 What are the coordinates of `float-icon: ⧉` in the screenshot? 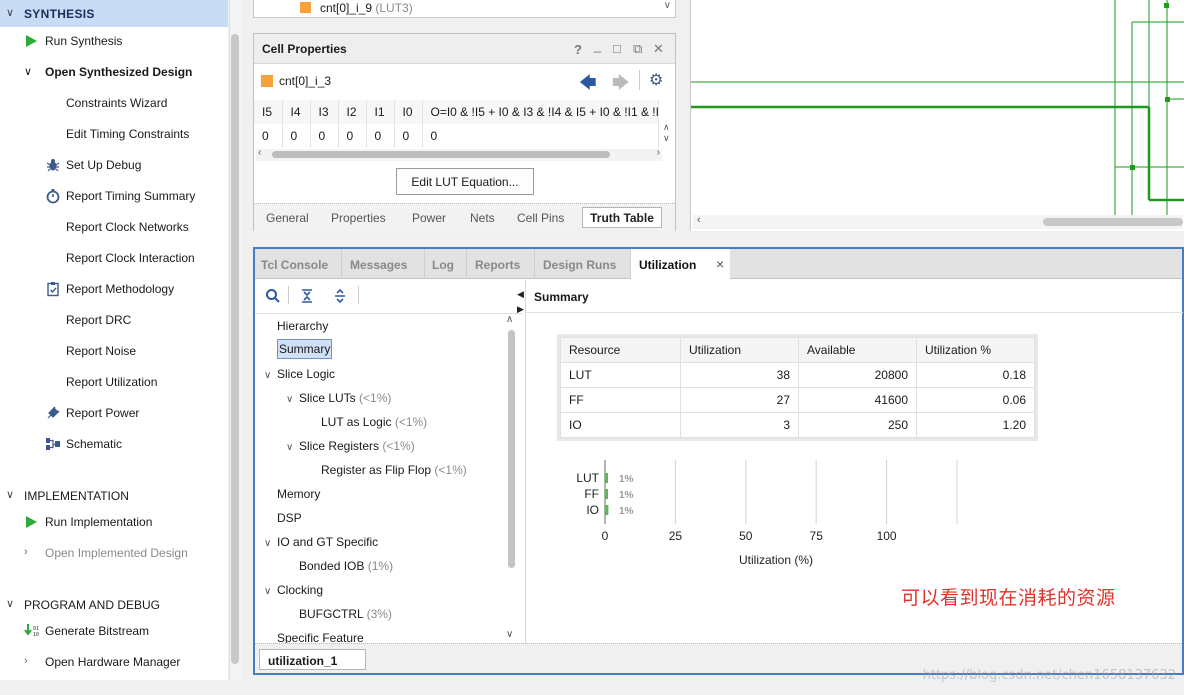 It's located at (637, 49).